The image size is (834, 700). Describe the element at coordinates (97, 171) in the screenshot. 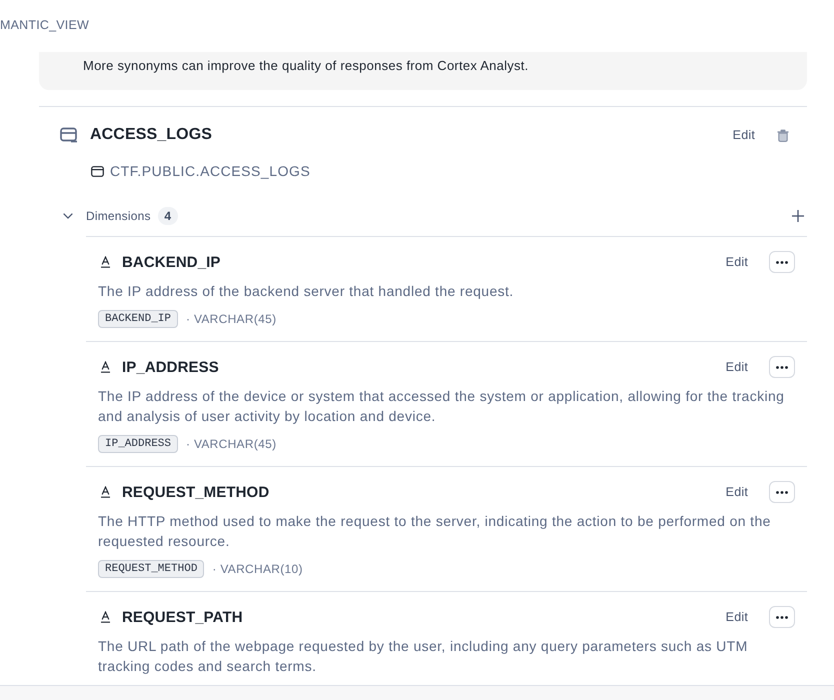

I see `table-path-icon` at that location.